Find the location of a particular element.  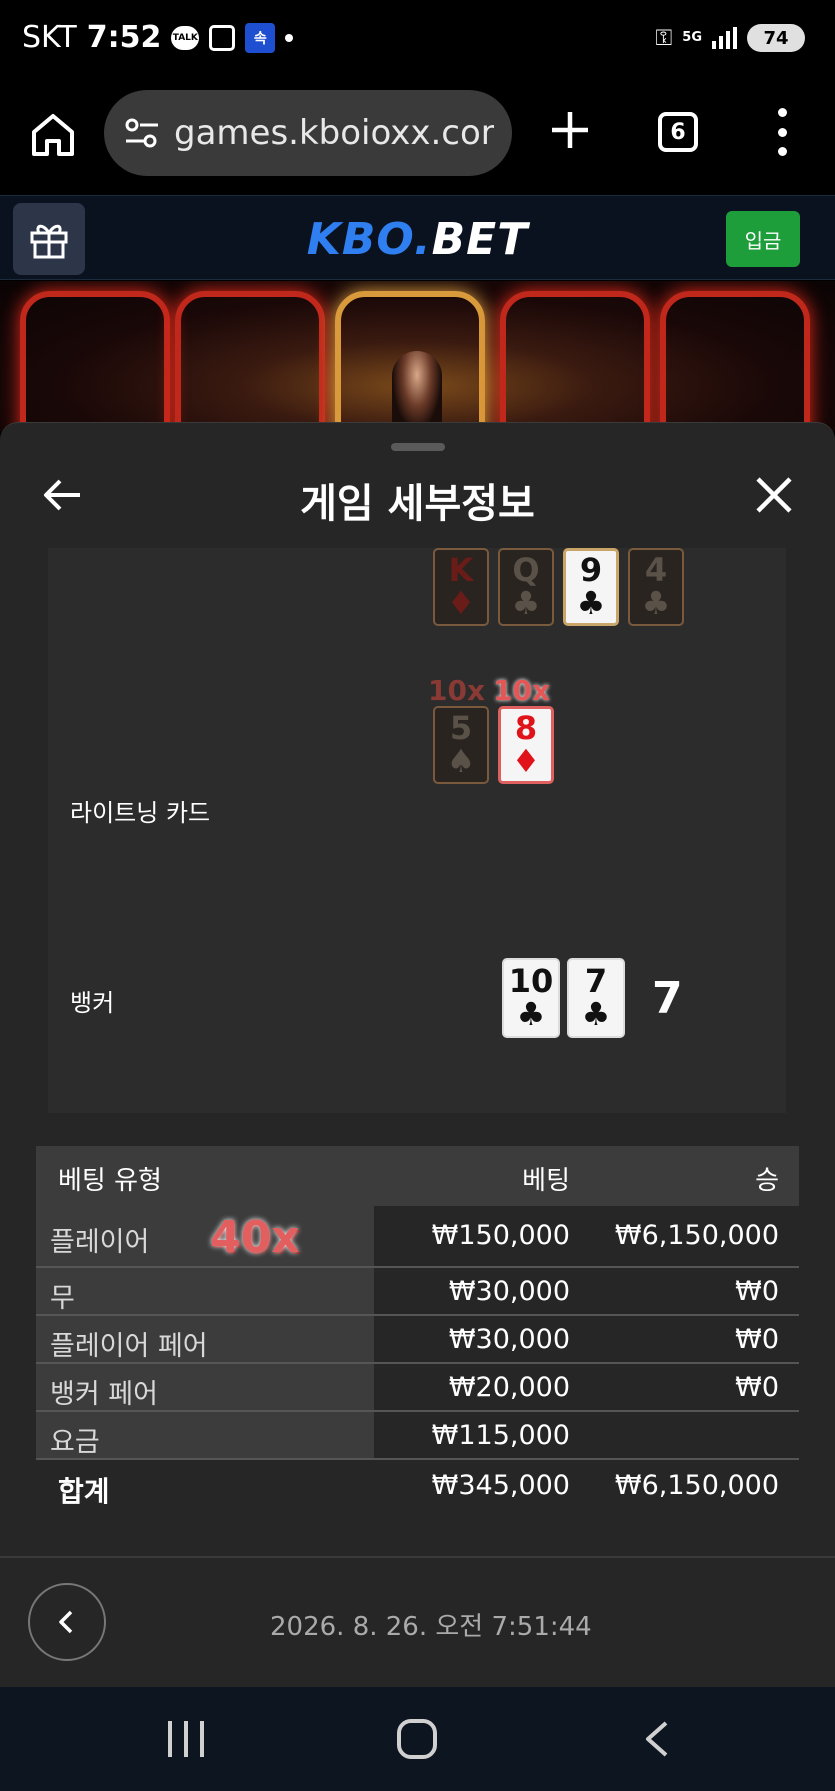

bet-amount: ₩150,000 is located at coordinates (500, 1235).